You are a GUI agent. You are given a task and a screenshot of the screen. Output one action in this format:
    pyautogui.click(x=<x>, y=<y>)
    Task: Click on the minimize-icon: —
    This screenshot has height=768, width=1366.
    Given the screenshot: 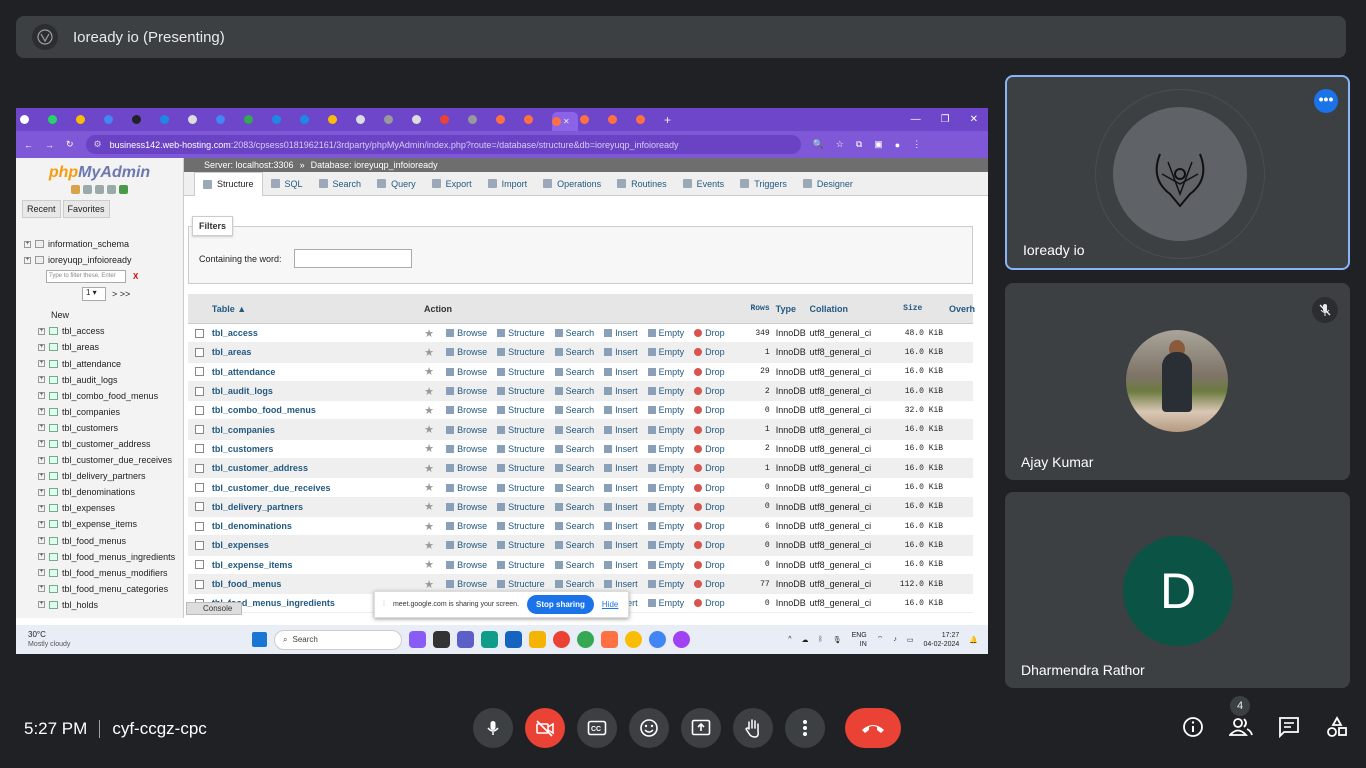 What is the action you would take?
    pyautogui.click(x=916, y=119)
    